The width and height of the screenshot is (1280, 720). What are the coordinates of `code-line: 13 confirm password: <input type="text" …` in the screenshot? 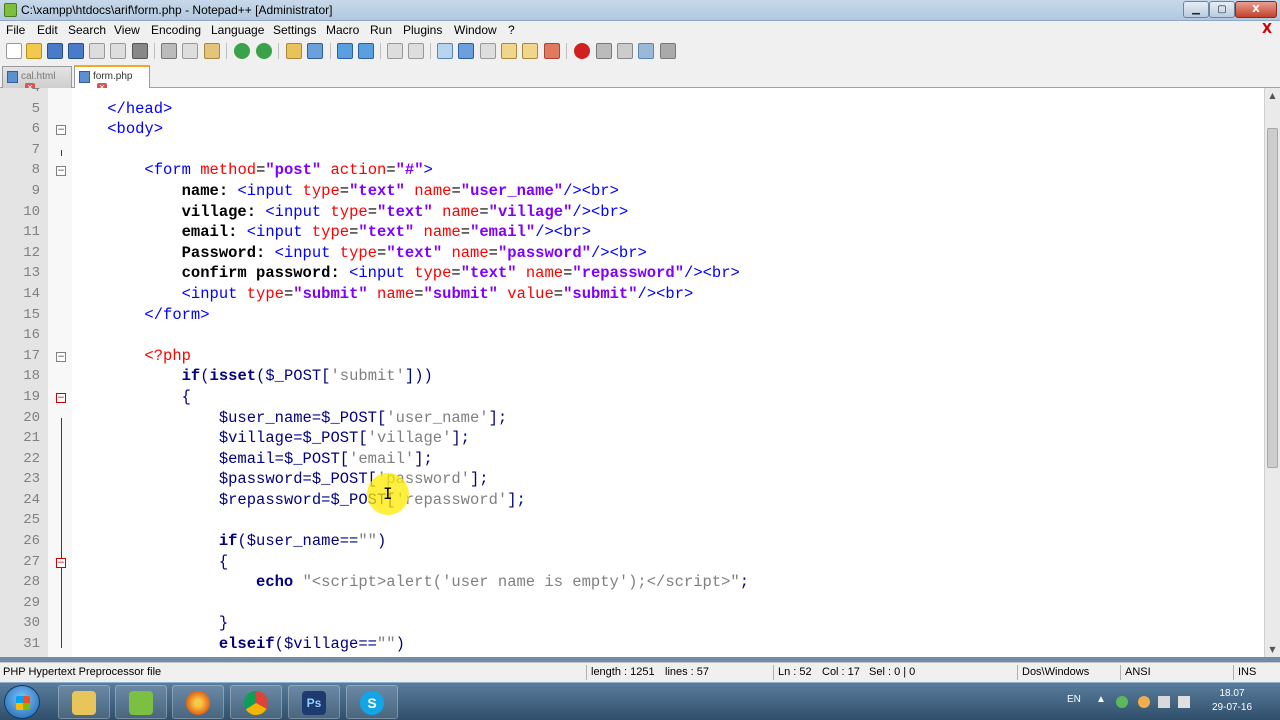 It's located at (632, 273).